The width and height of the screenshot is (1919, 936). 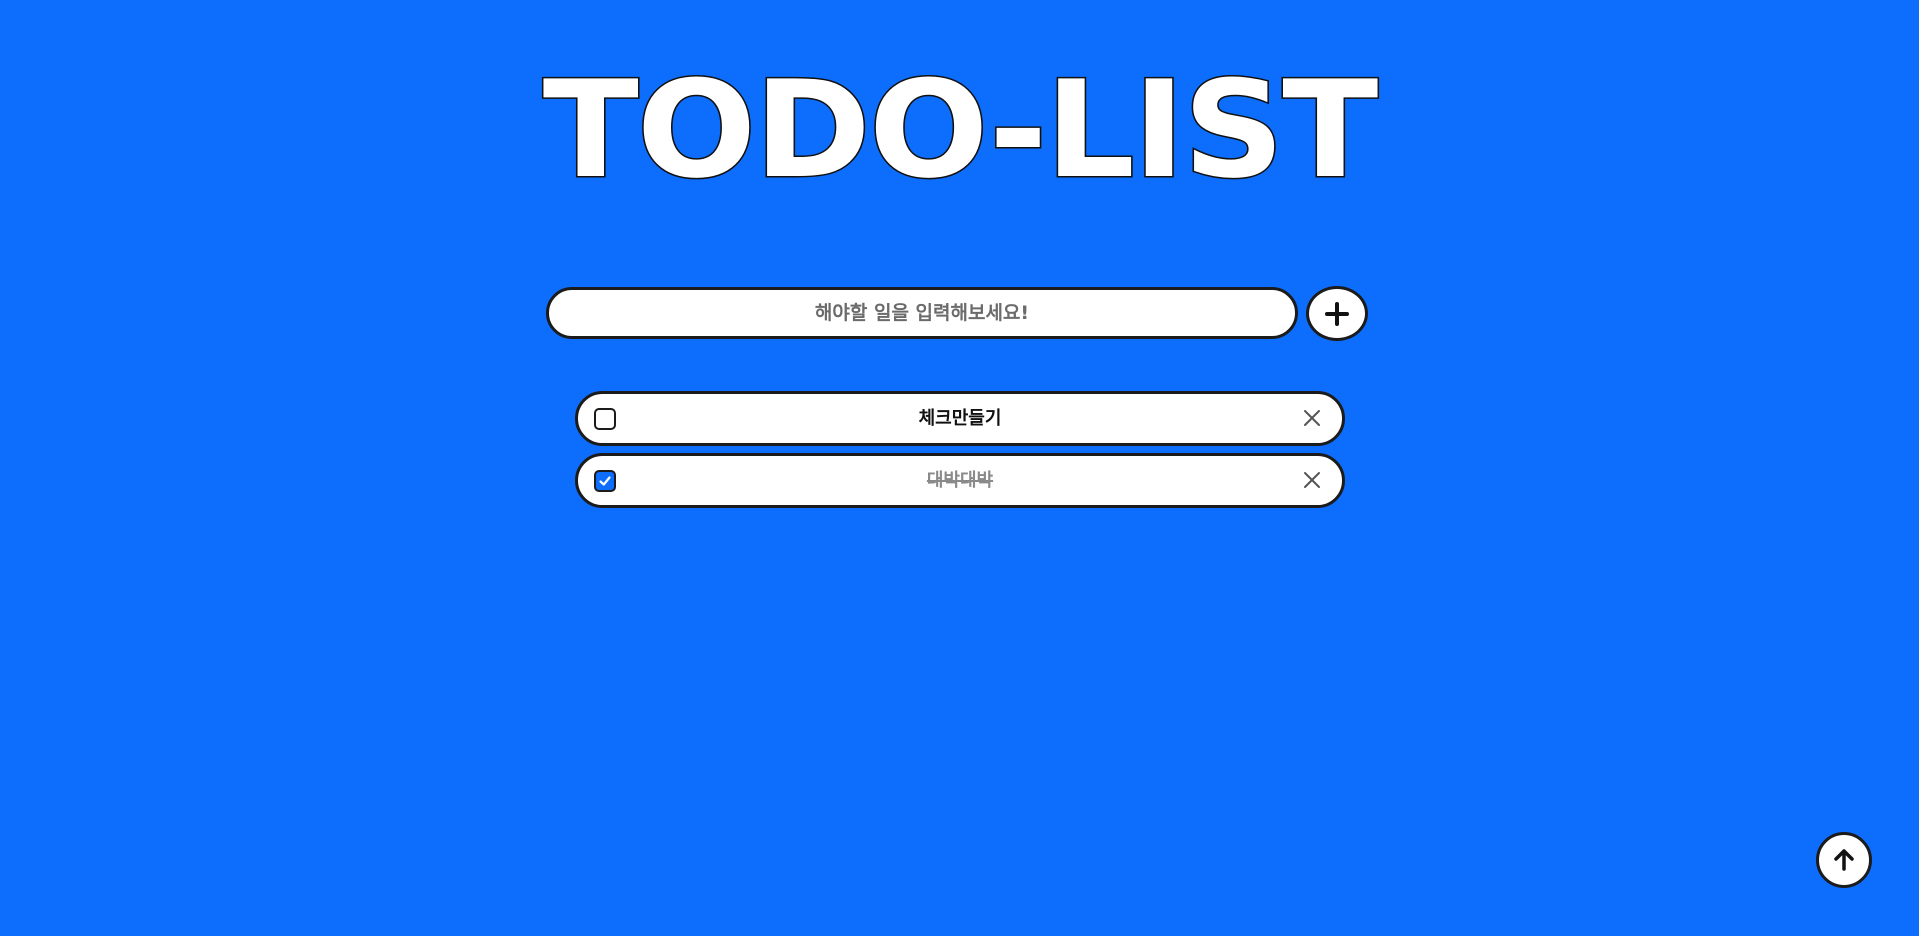 I want to click on todo-item: 대박대박, so click(x=960, y=480).